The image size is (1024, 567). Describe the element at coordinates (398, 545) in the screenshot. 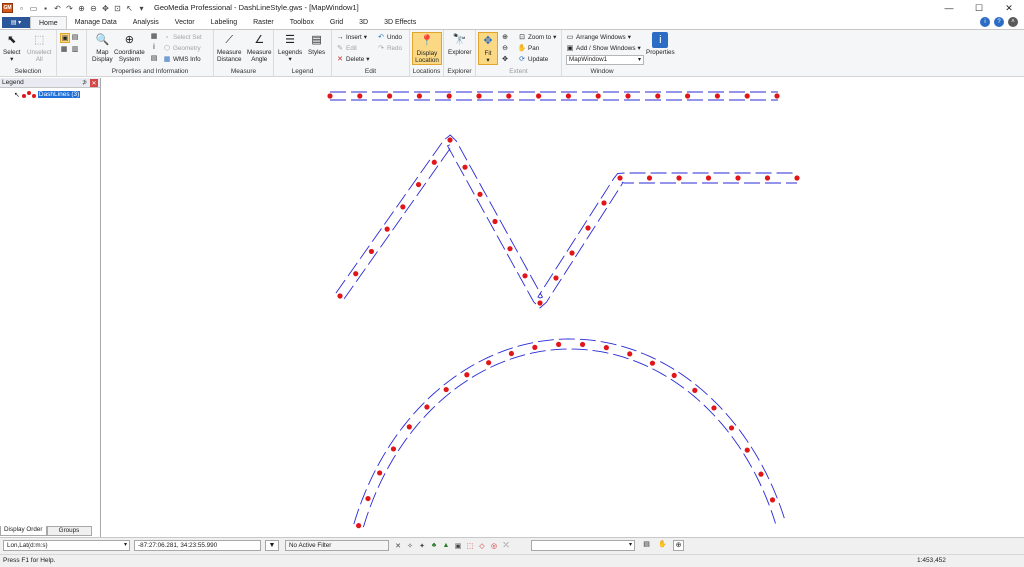

I see `tool-1-icon: ✕` at that location.